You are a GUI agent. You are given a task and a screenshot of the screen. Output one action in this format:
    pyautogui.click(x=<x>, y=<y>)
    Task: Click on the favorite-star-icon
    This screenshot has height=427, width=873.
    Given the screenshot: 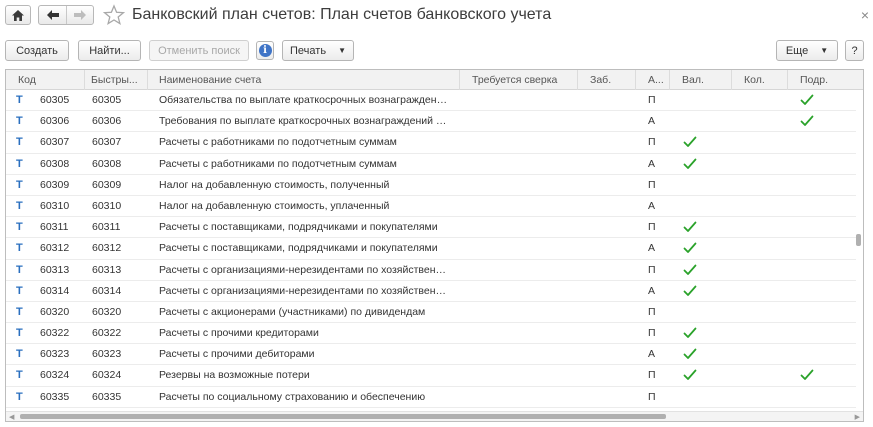 What is the action you would take?
    pyautogui.click(x=114, y=15)
    